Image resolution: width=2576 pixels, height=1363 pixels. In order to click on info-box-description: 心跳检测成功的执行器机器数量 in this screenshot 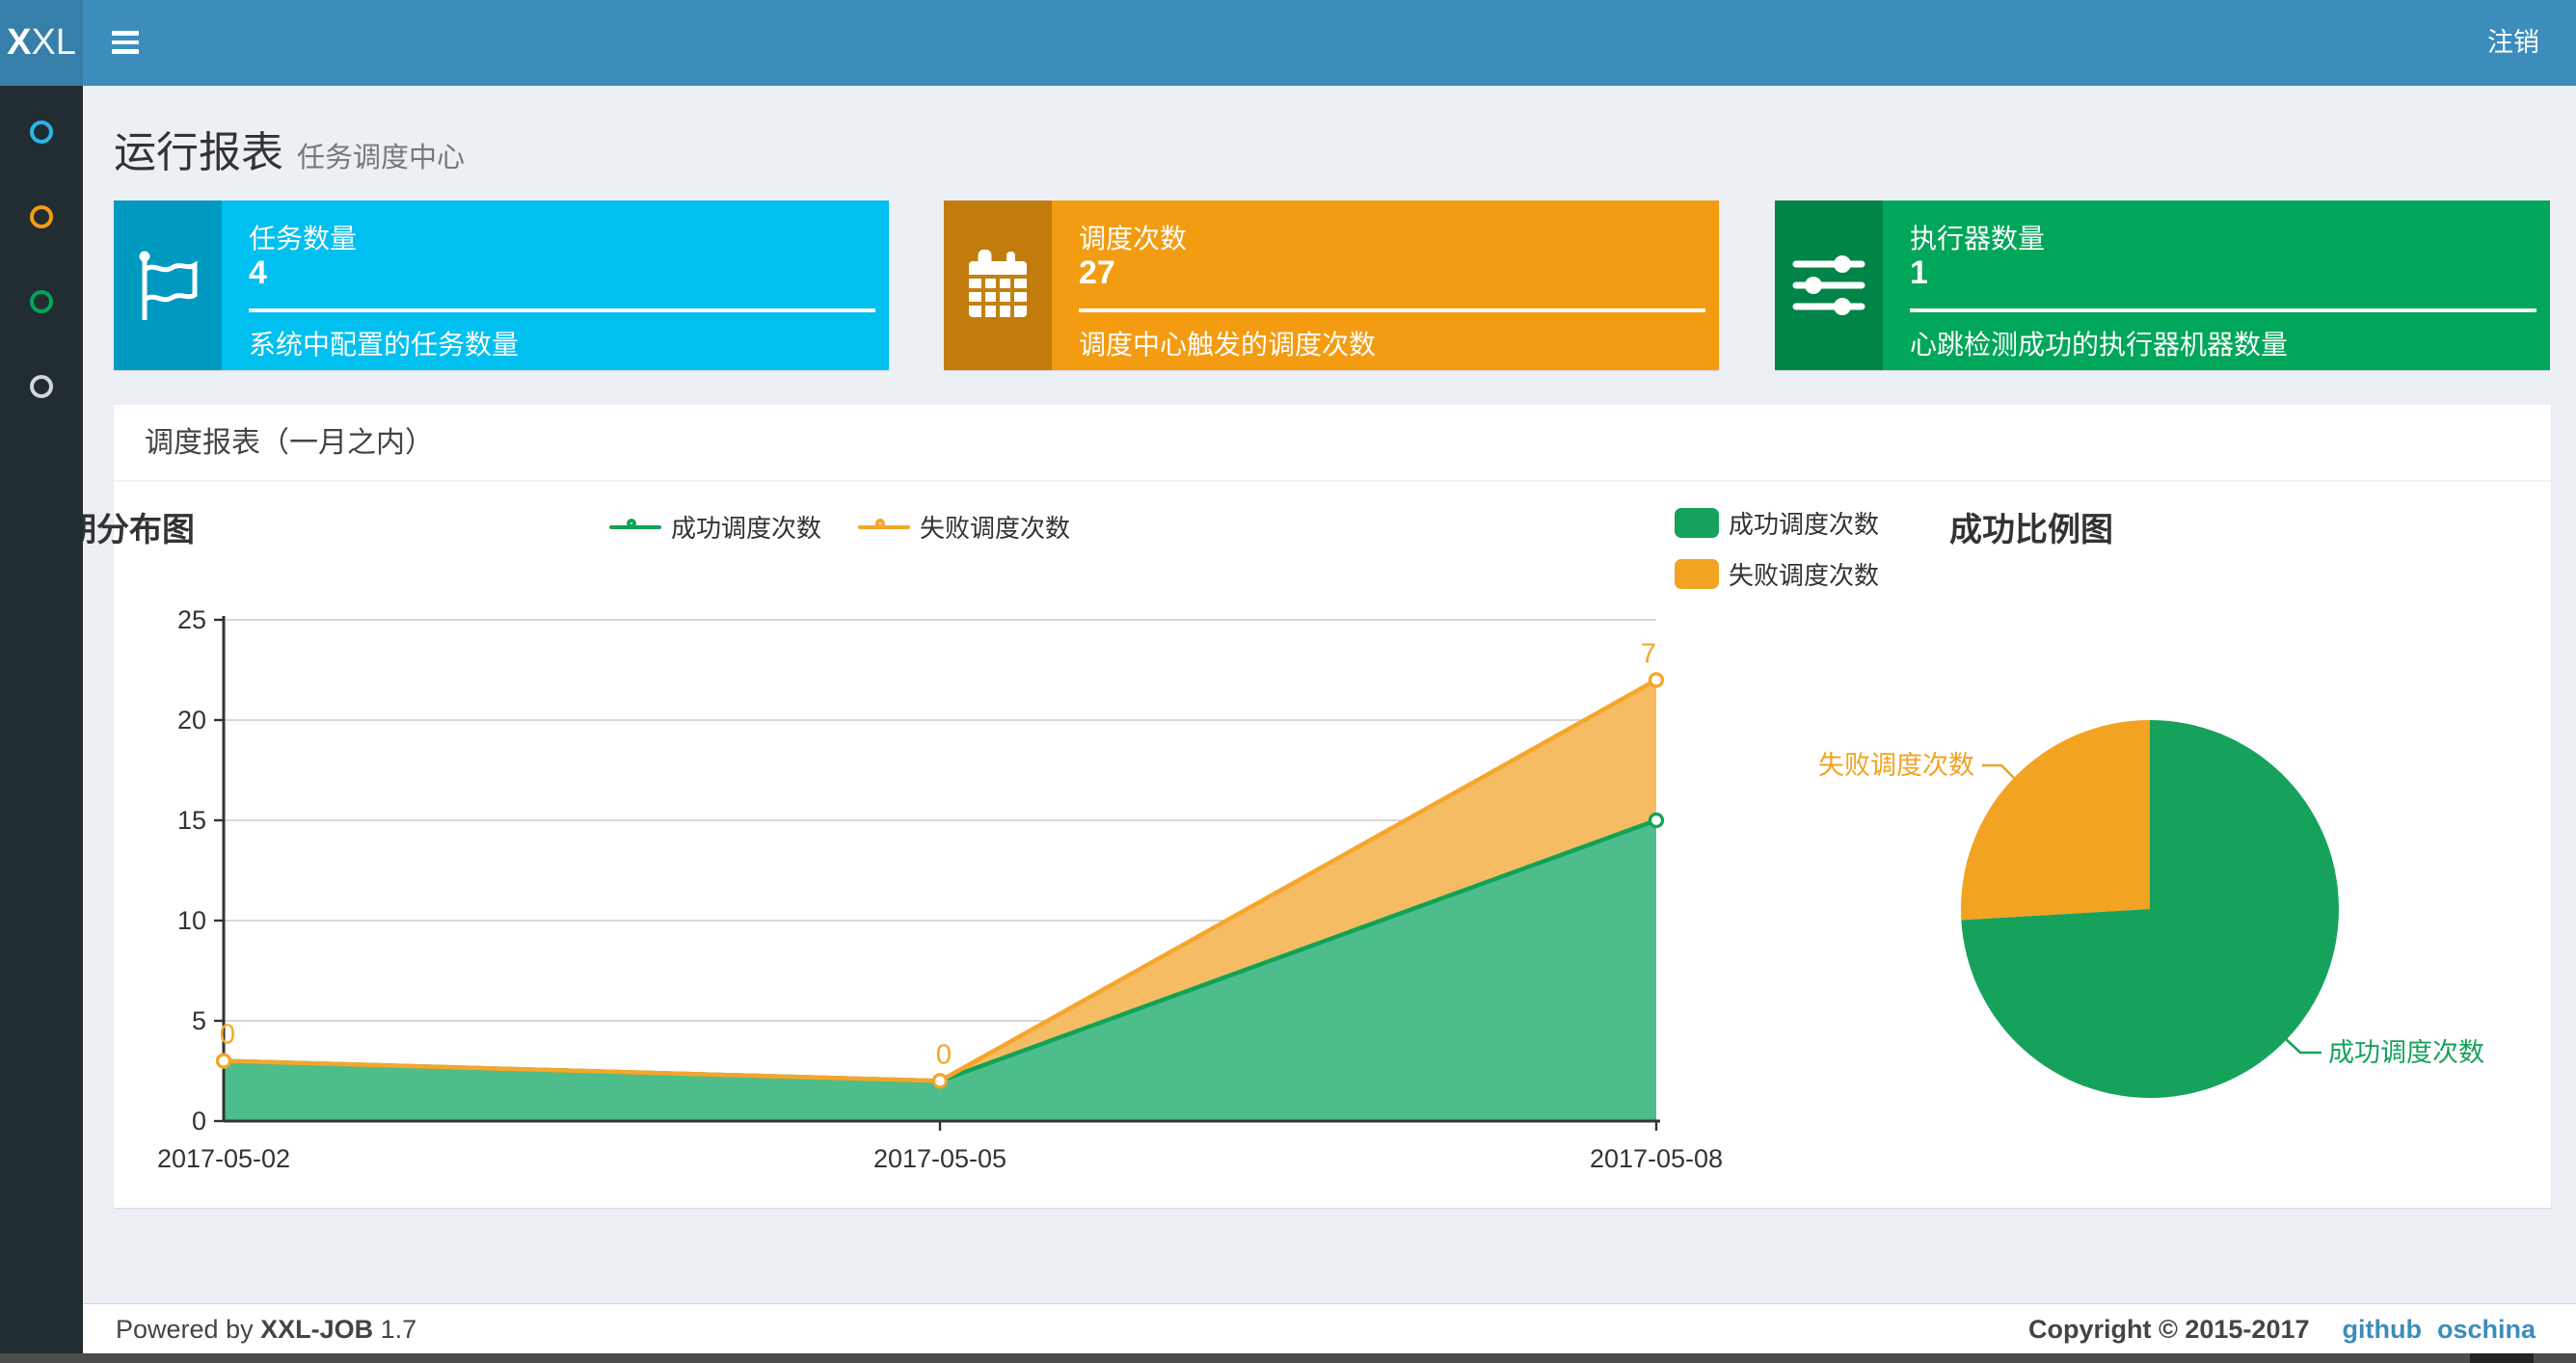, I will do `click(2099, 345)`.